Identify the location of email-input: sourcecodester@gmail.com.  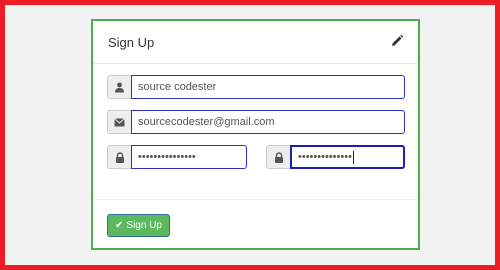
(268, 122).